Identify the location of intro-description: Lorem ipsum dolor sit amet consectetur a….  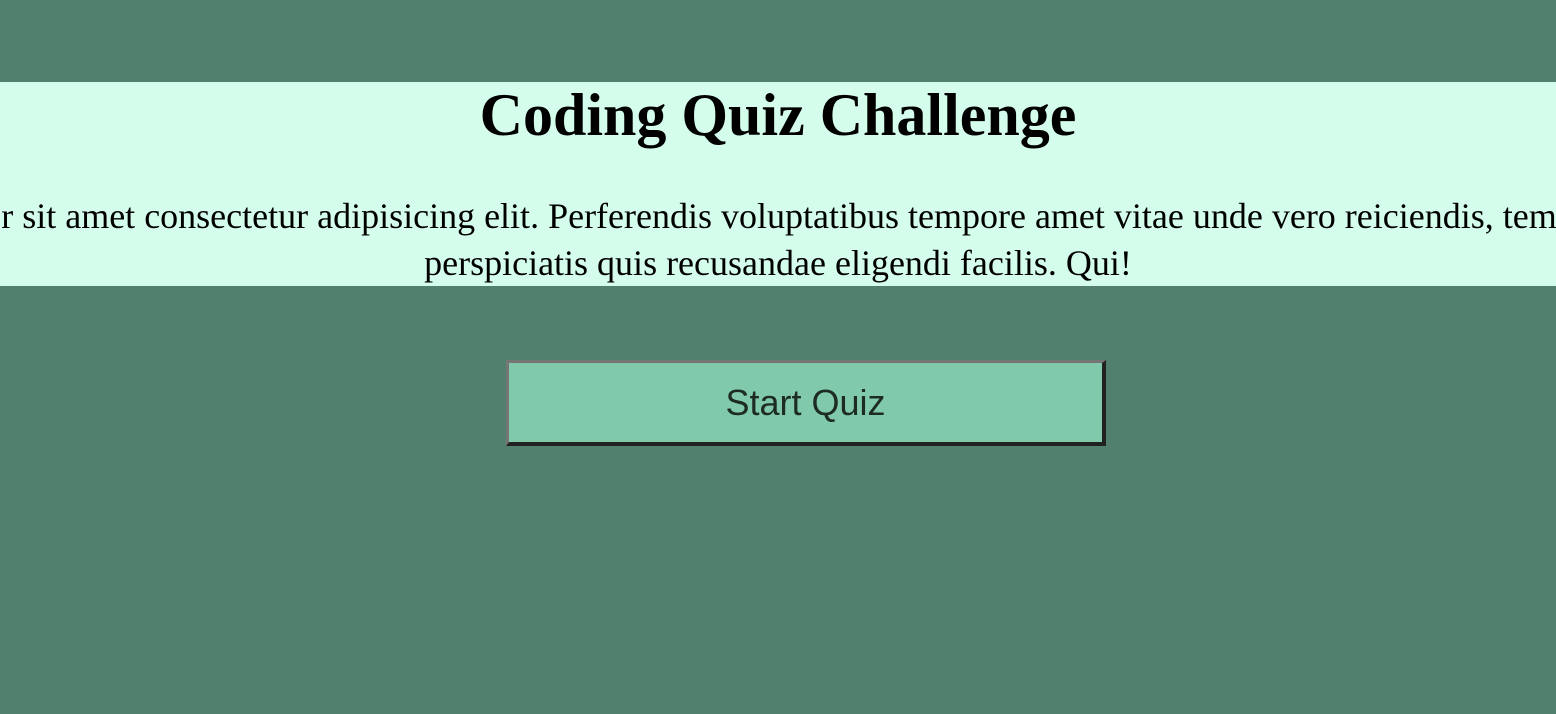
(778, 239).